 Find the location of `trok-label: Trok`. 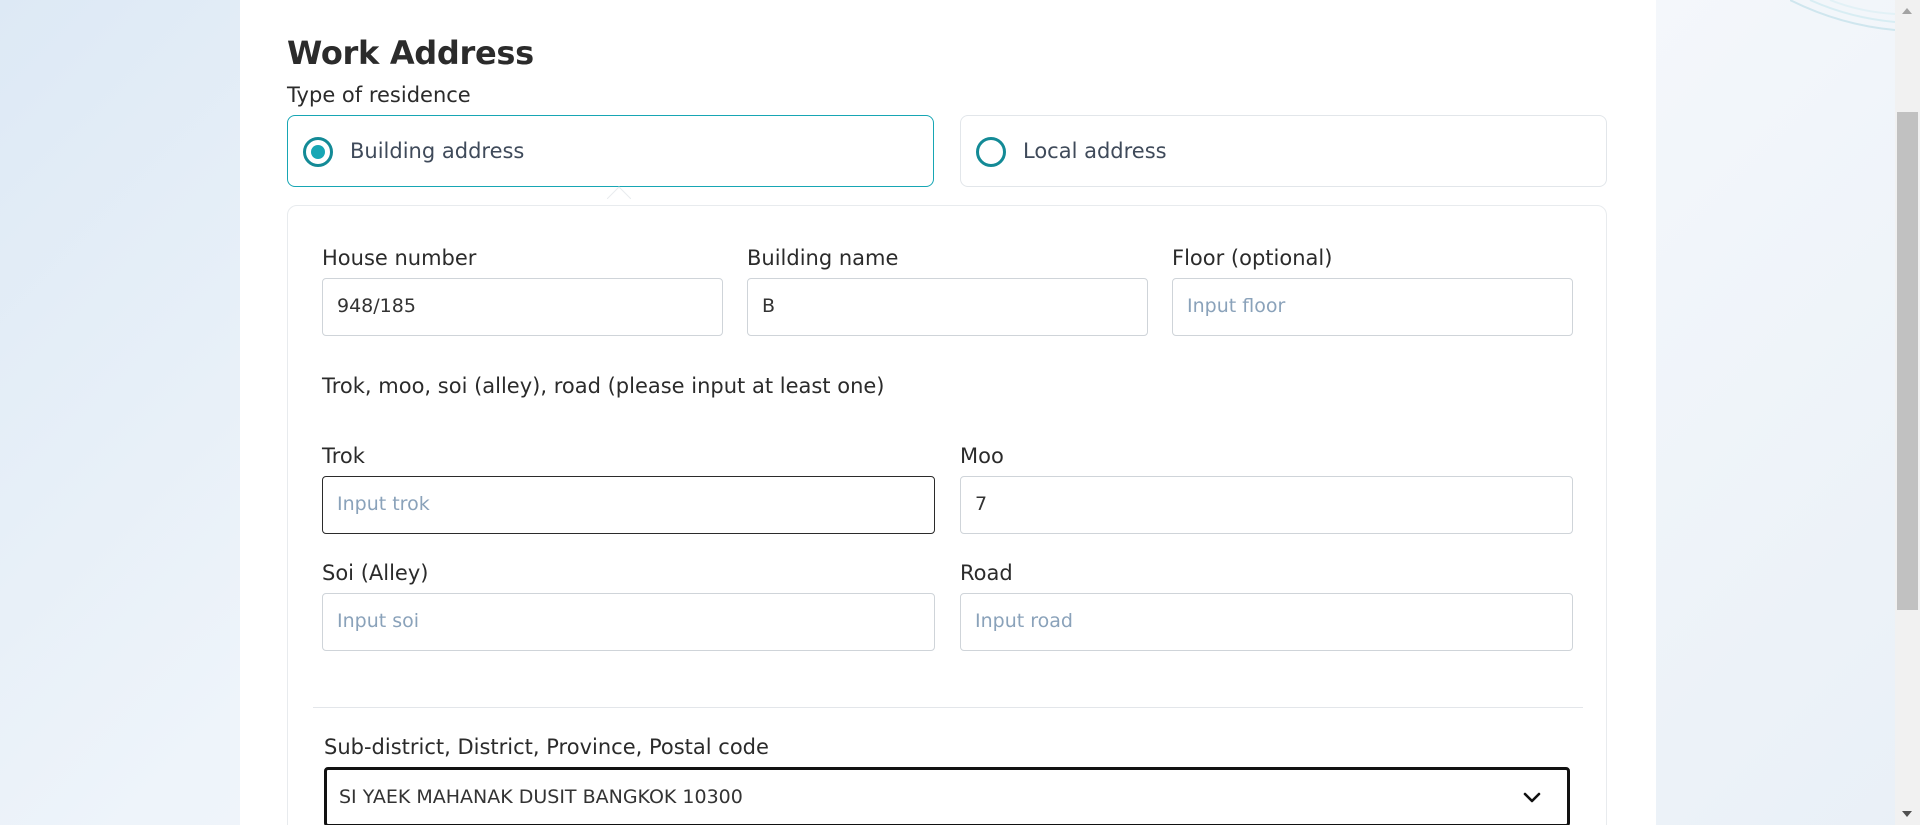

trok-label: Trok is located at coordinates (343, 456).